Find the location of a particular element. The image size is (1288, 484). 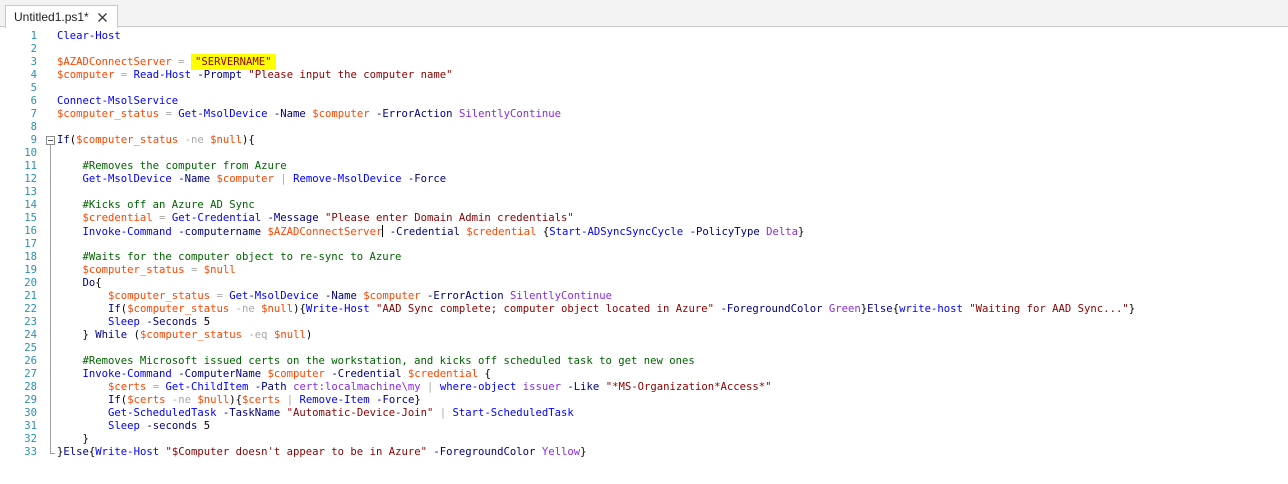

code-line: 5 is located at coordinates (644, 88).